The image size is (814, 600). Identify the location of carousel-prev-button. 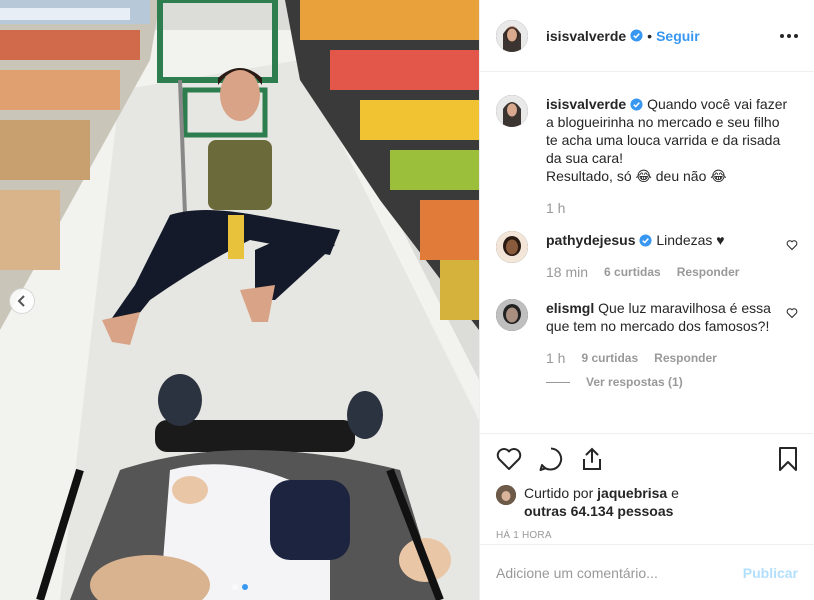
(22, 301).